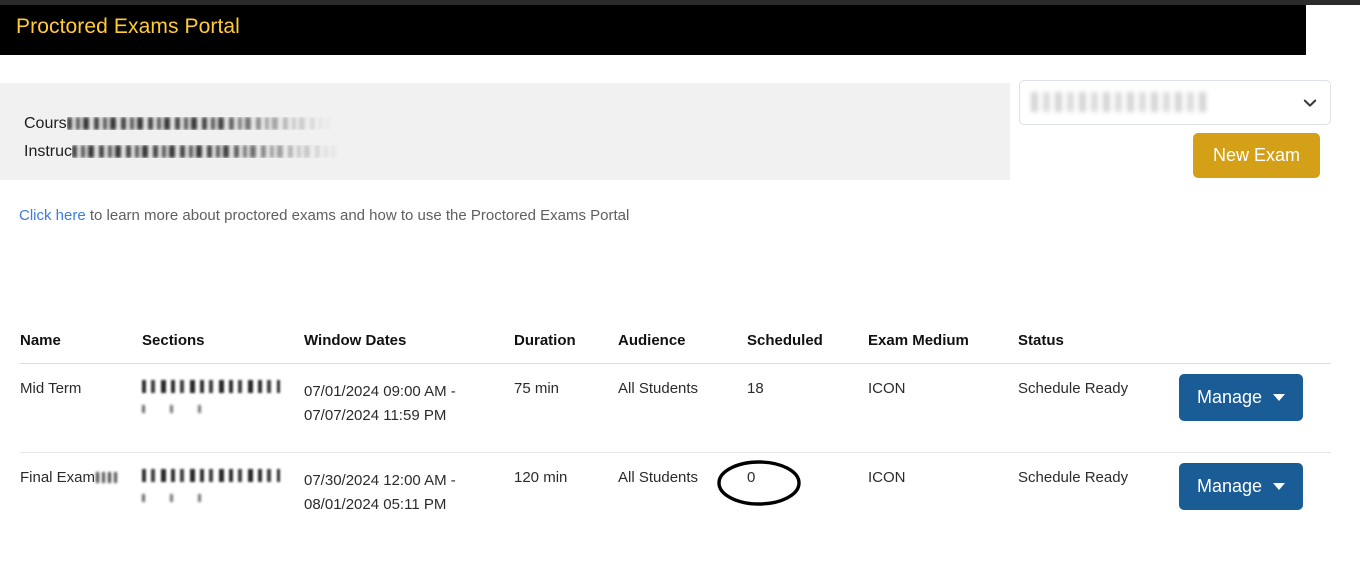 This screenshot has height=574, width=1360. I want to click on cell-duration: 120 min, so click(541, 477).